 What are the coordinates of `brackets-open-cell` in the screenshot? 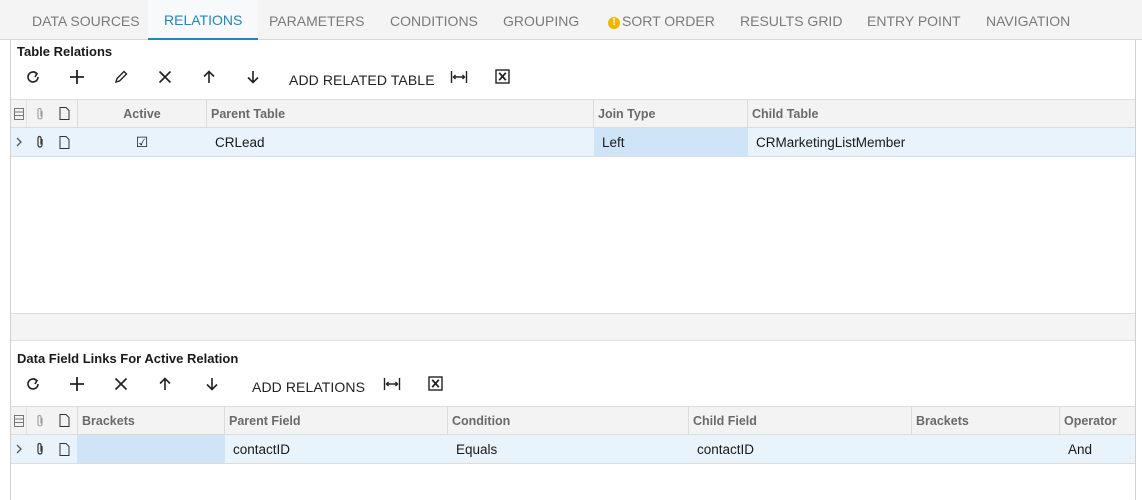 It's located at (151, 449).